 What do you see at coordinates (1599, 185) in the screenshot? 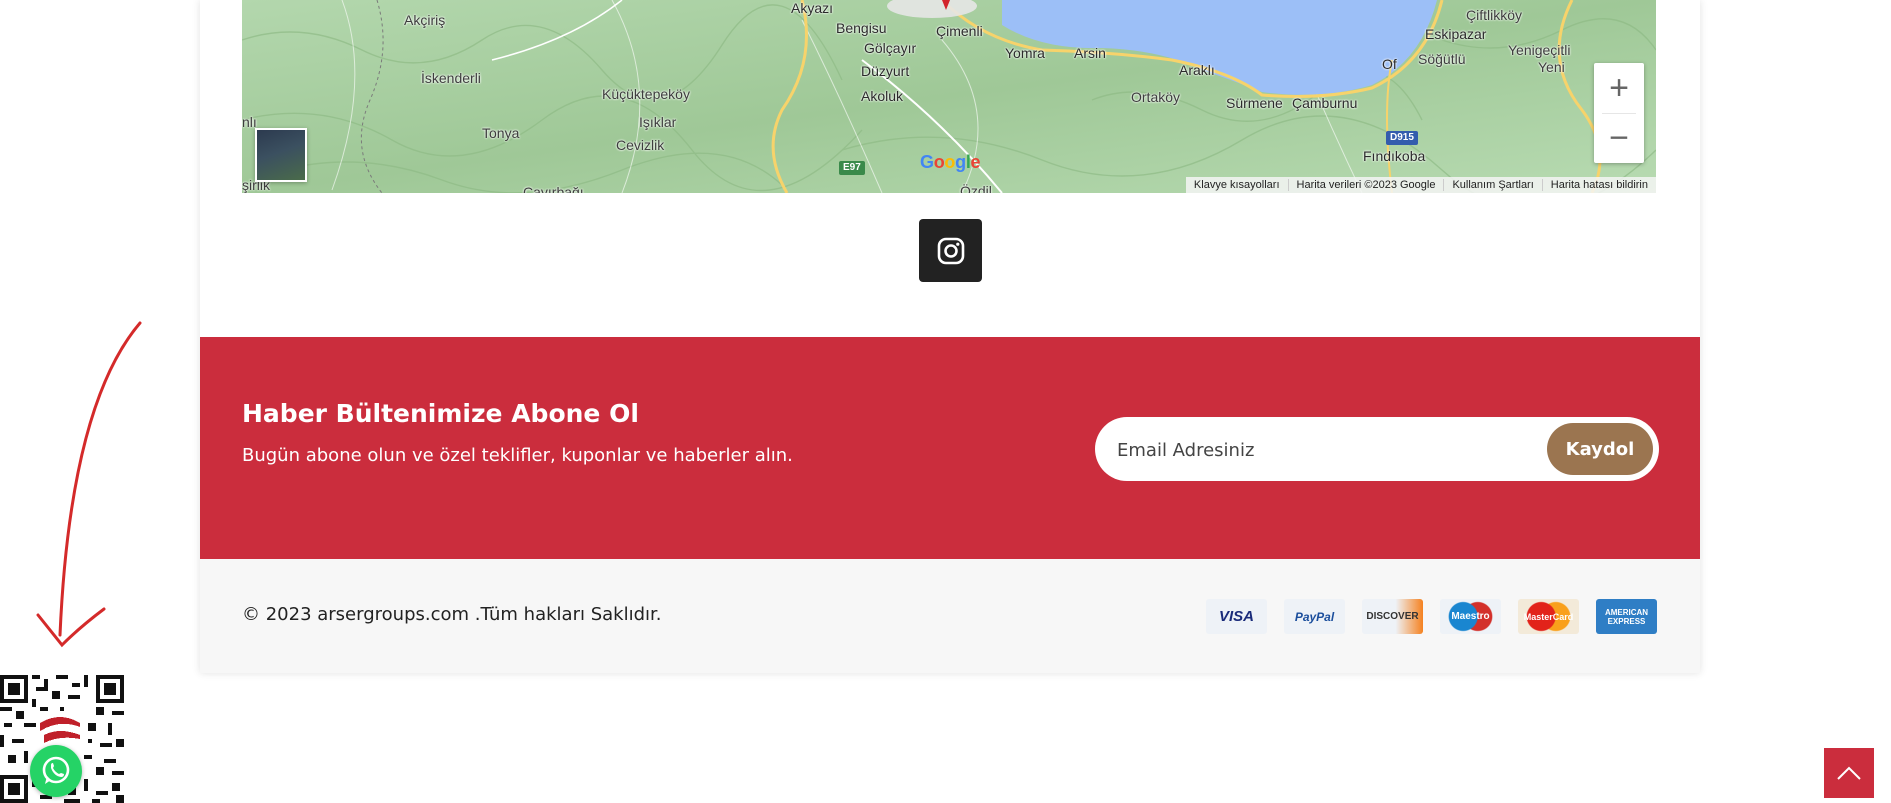
I see `report-map-error-link: Harita hatası bildirin` at bounding box center [1599, 185].